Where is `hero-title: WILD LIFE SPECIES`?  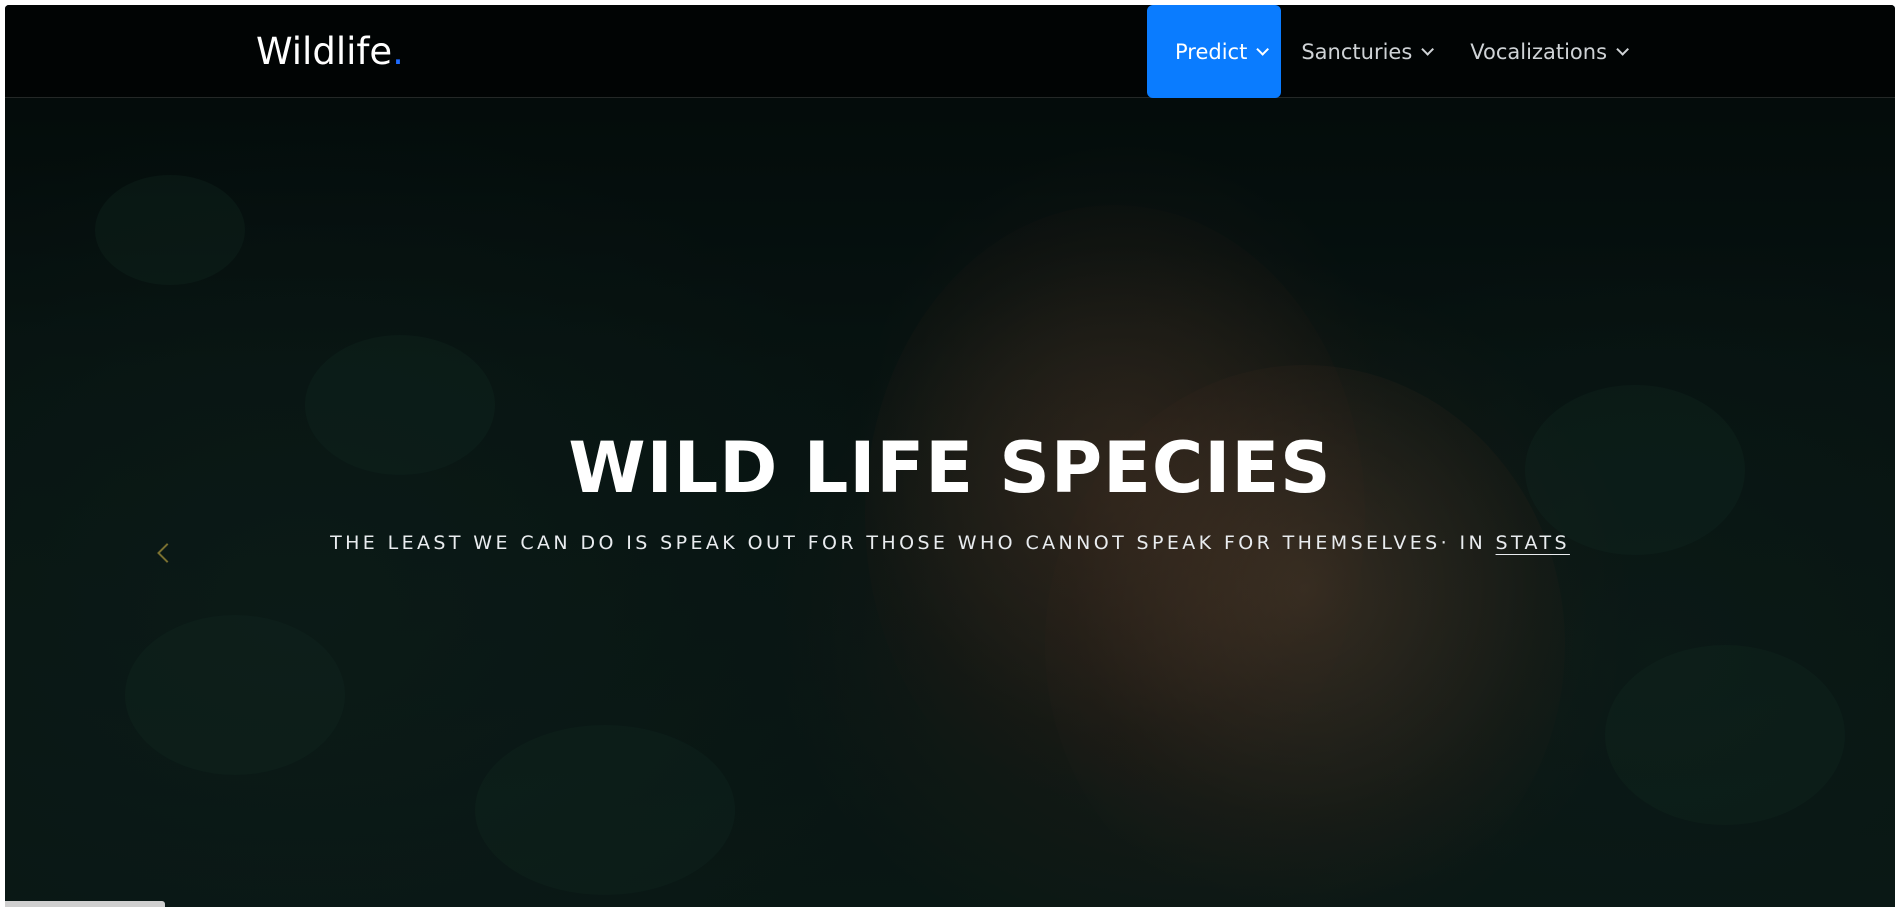
hero-title: WILD LIFE SPECIES is located at coordinates (950, 468).